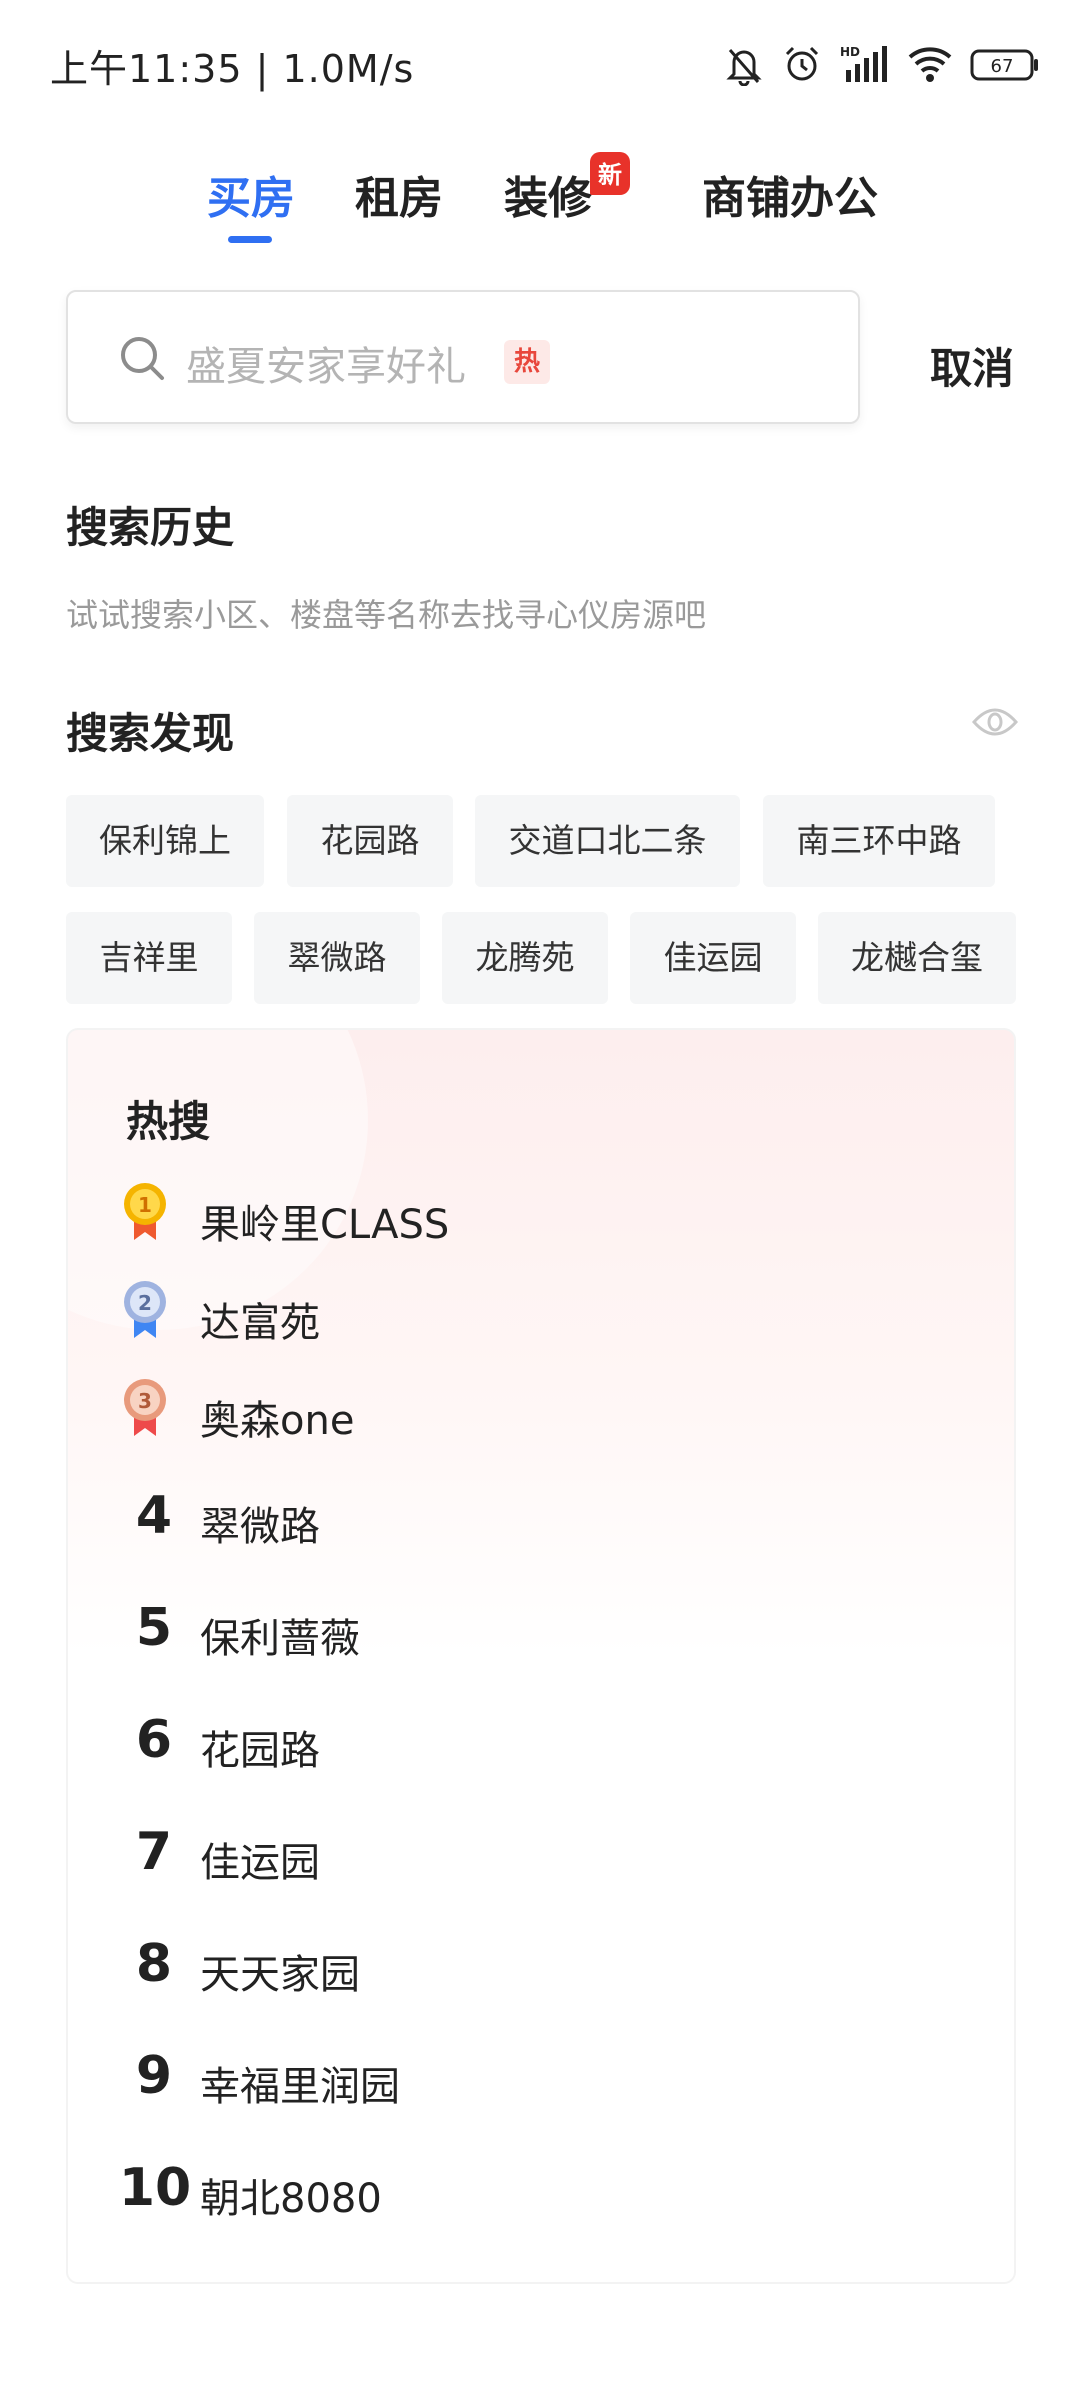  Describe the element at coordinates (370, 841) in the screenshot. I see `discover-chip: 花园路` at that location.